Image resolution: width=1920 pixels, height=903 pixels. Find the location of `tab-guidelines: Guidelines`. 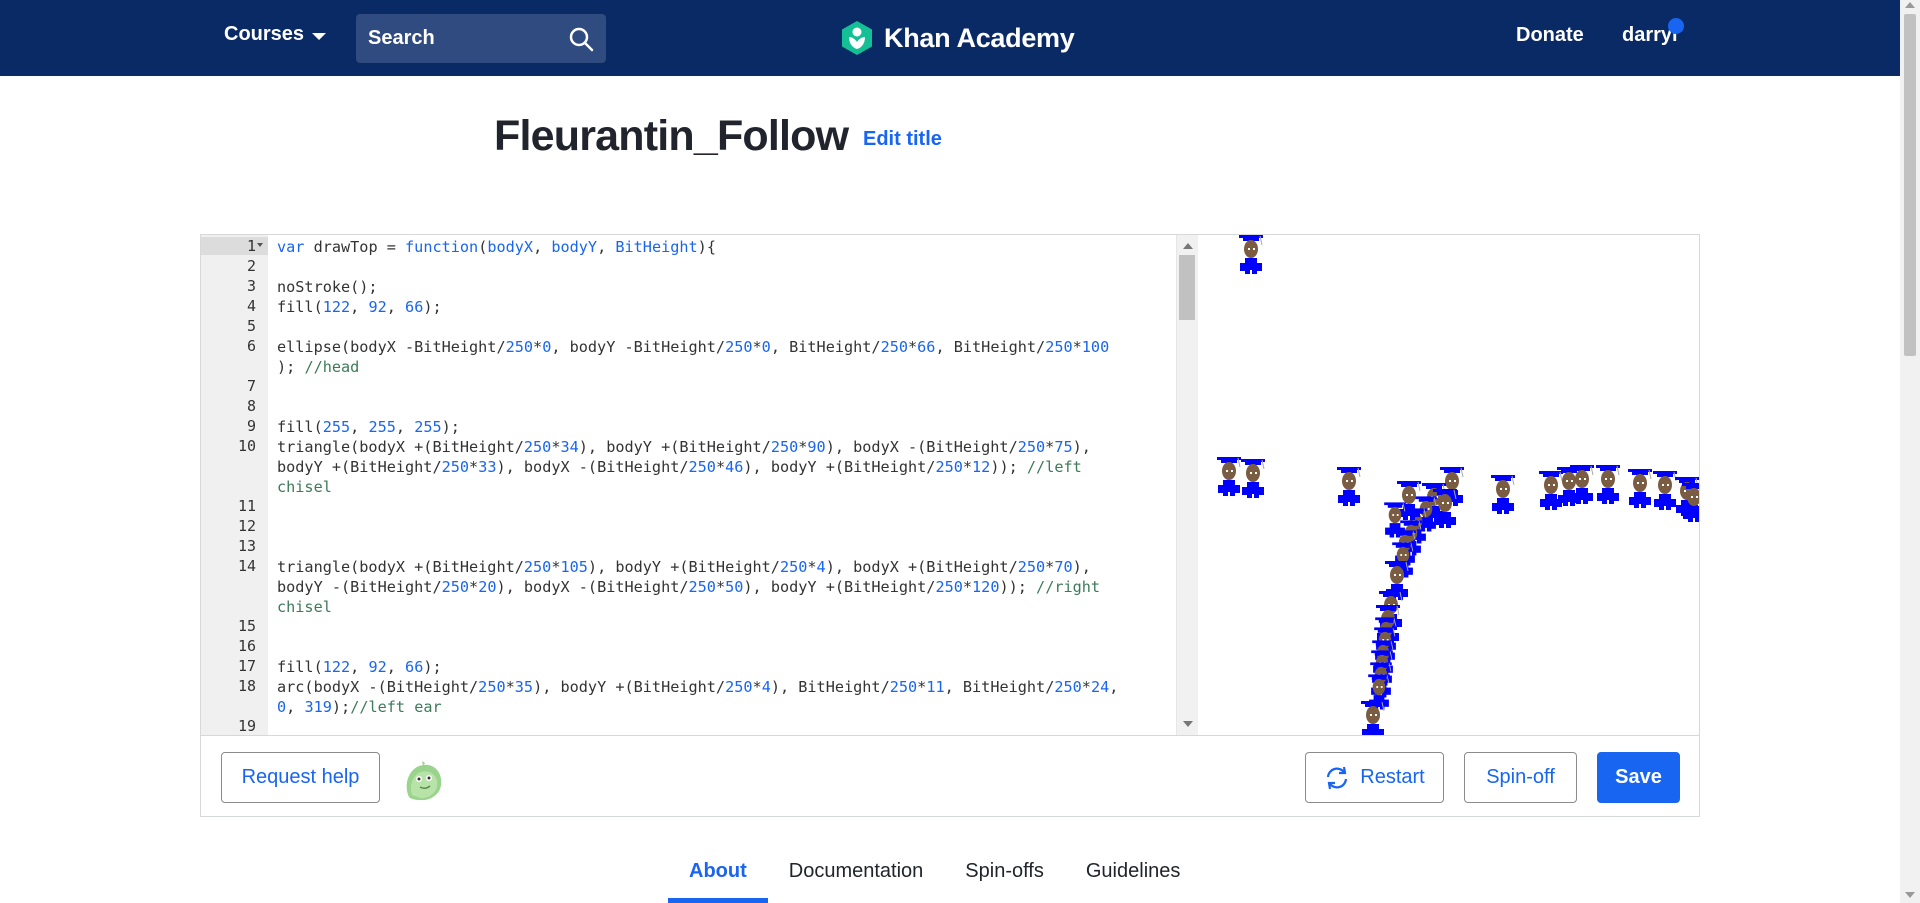

tab-guidelines: Guidelines is located at coordinates (1133, 881).